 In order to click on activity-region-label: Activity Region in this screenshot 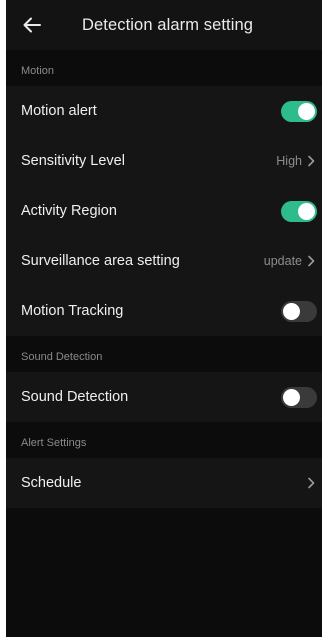, I will do `click(69, 211)`.